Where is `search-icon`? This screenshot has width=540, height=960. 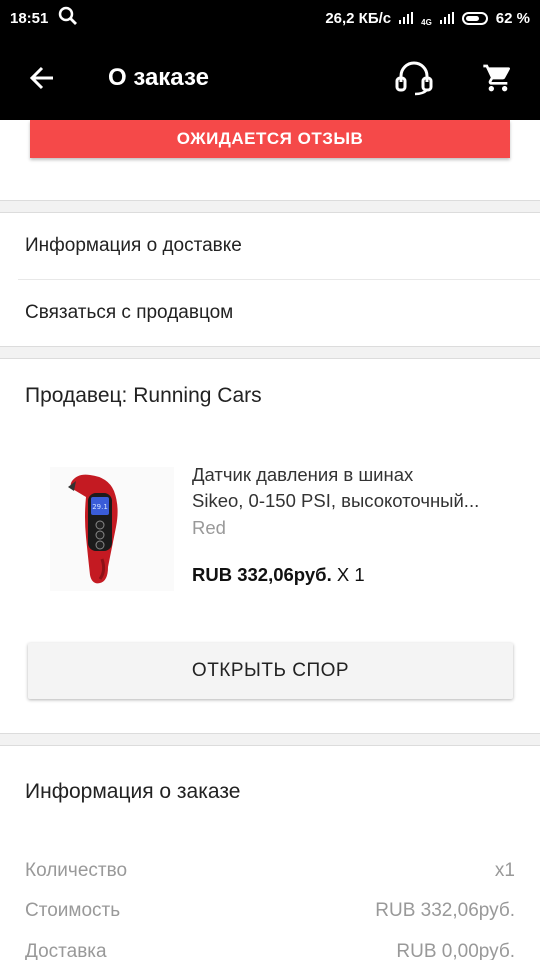 search-icon is located at coordinates (68, 18).